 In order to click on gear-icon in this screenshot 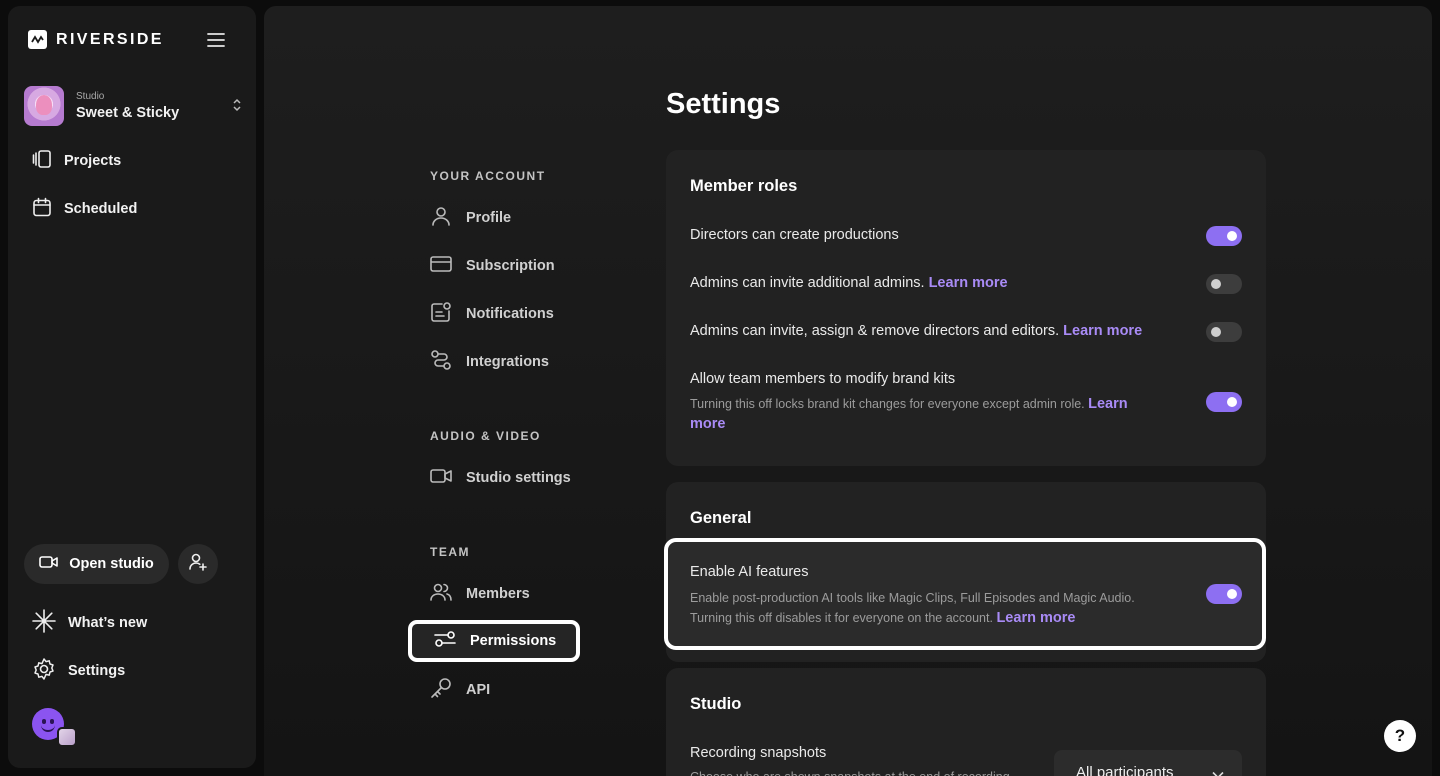, I will do `click(44, 671)`.